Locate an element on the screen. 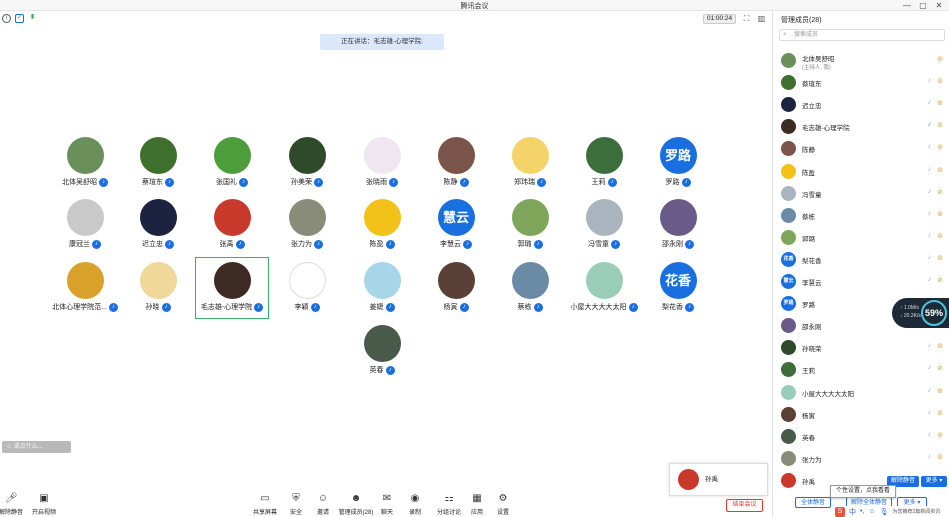 The height and width of the screenshot is (517, 949). start-video-button: ▣ 开启视频 is located at coordinates (44, 504).